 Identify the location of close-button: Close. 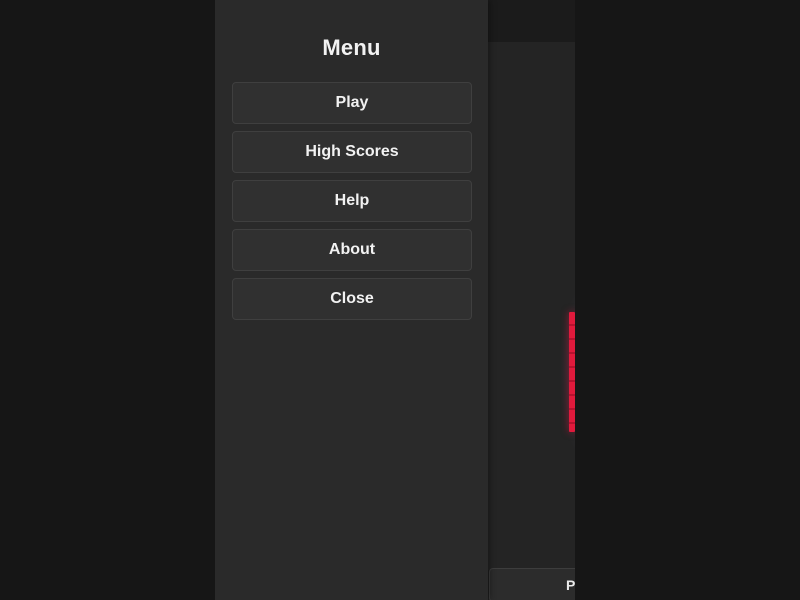
(352, 299).